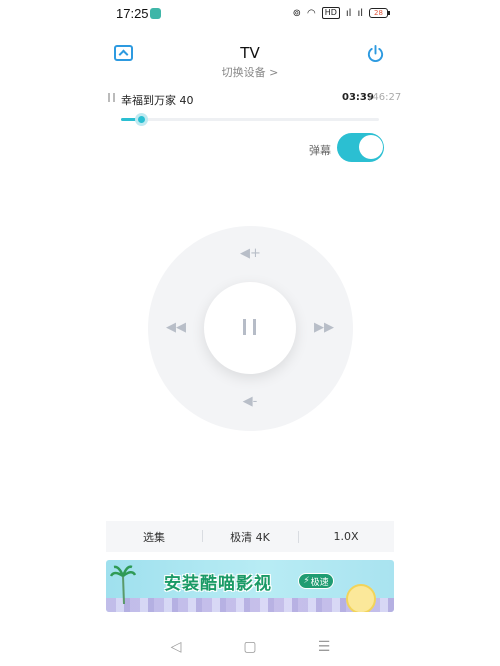  What do you see at coordinates (306, 581) in the screenshot?
I see `lightning-icon: ⚡` at bounding box center [306, 581].